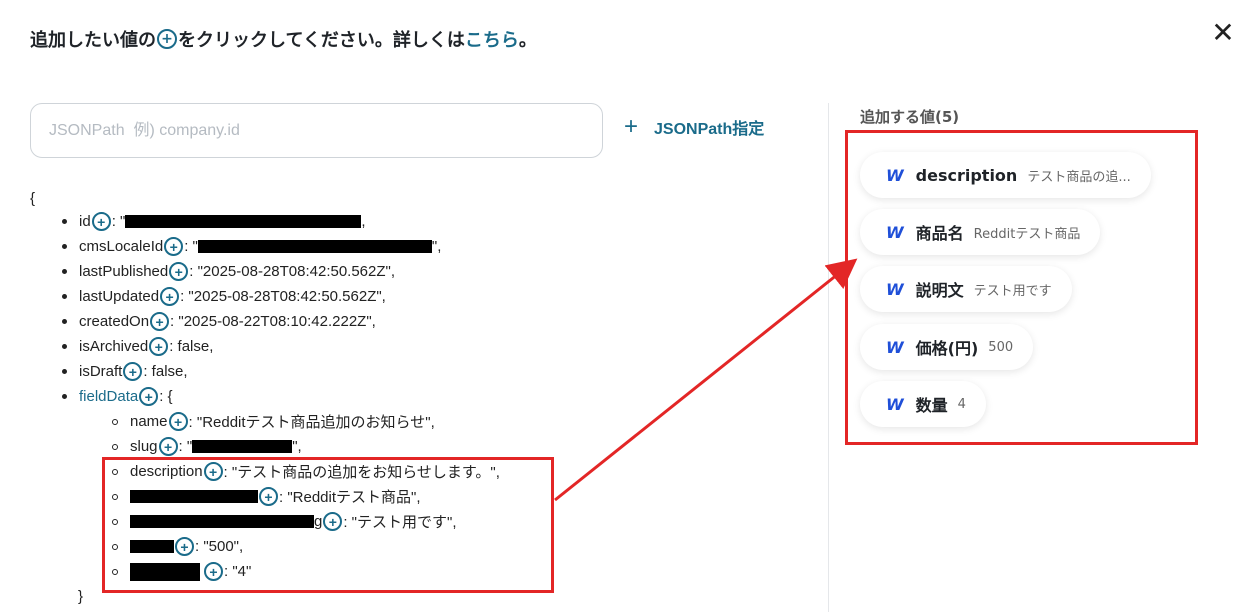 The height and width of the screenshot is (612, 1252). Describe the element at coordinates (706, 380) in the screenshot. I see `annotation-arrow` at that location.